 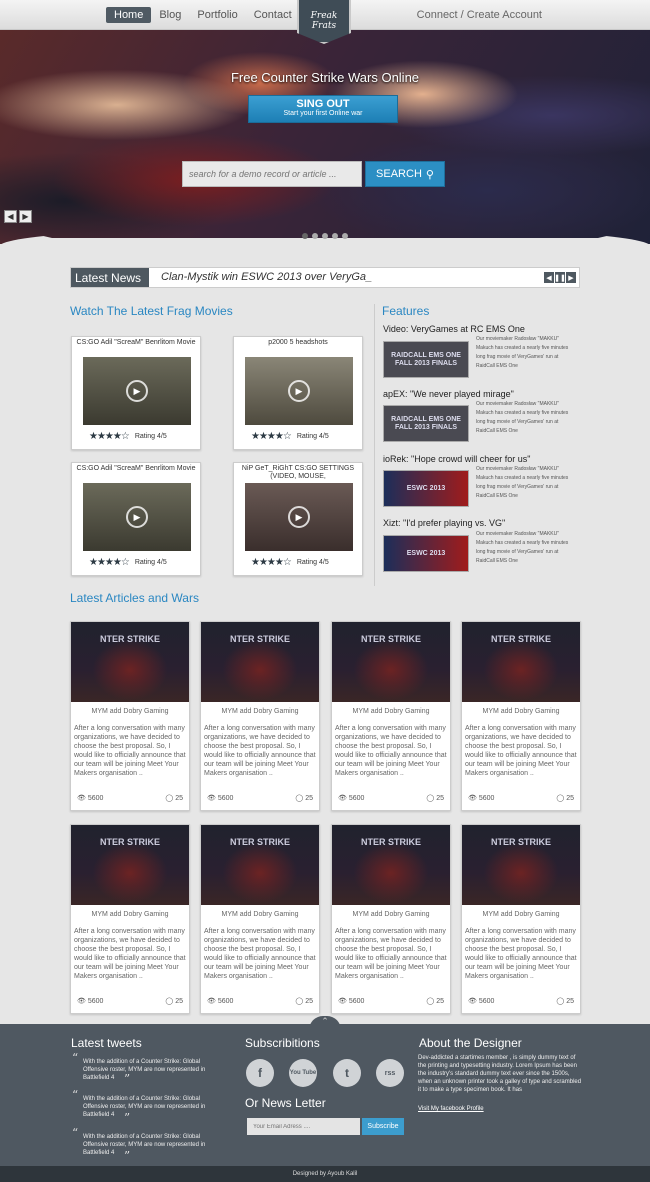 I want to click on slider-next-icon: ▶, so click(x=25, y=216).